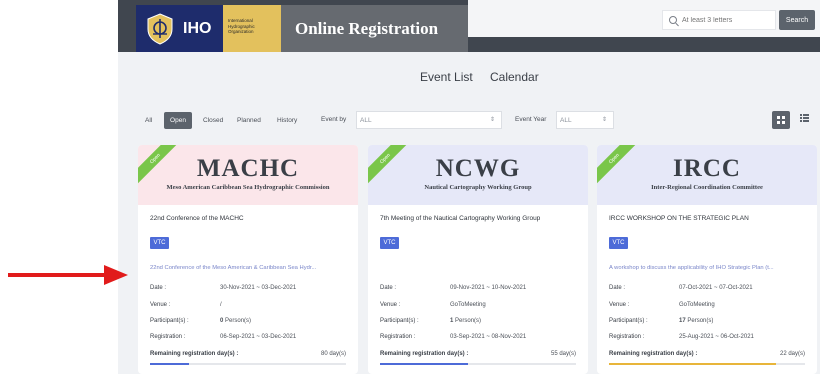  What do you see at coordinates (716, 288) in the screenshot?
I see `date-value: 07-Oct-2021 ~ 07-Oct-2021` at bounding box center [716, 288].